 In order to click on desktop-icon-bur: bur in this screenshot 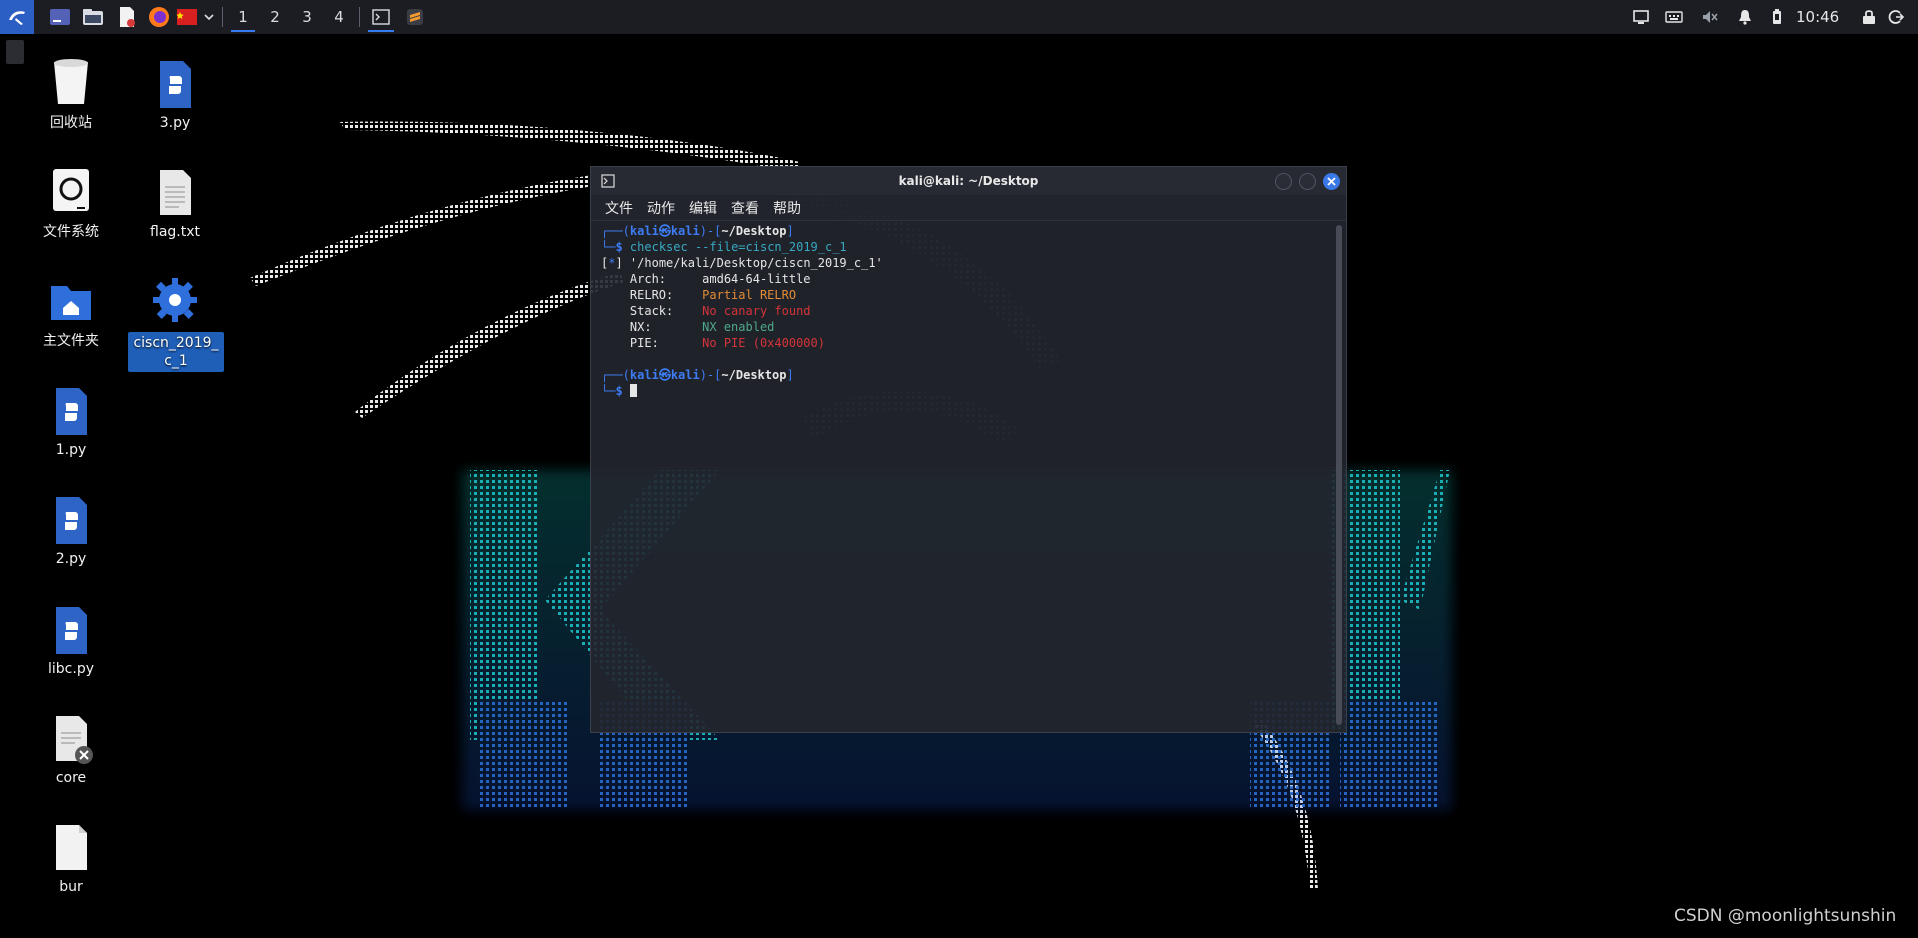, I will do `click(71, 858)`.